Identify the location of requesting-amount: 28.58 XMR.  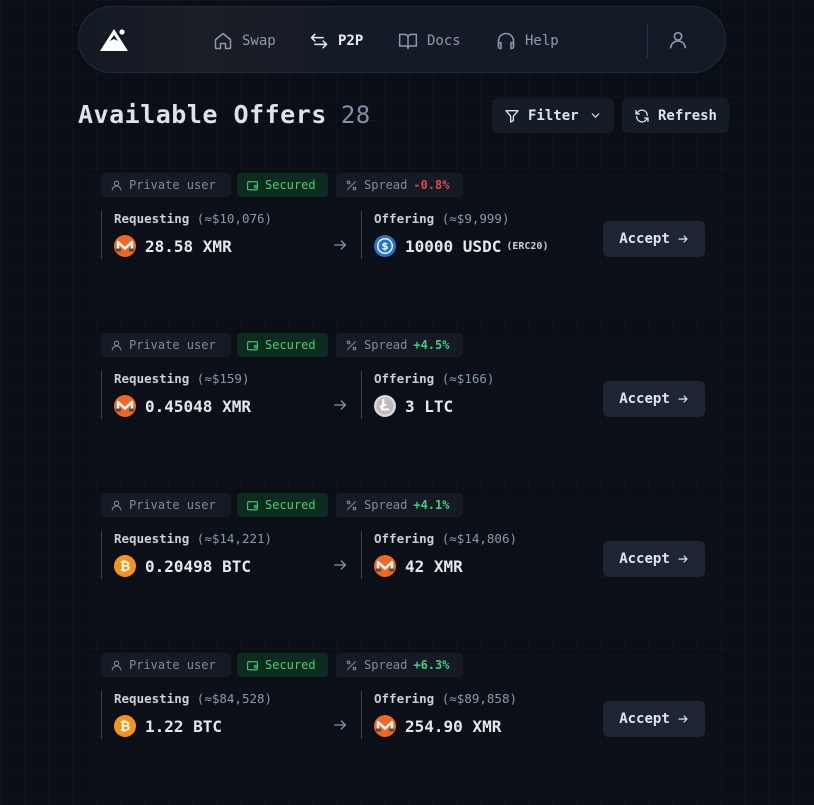
(188, 246).